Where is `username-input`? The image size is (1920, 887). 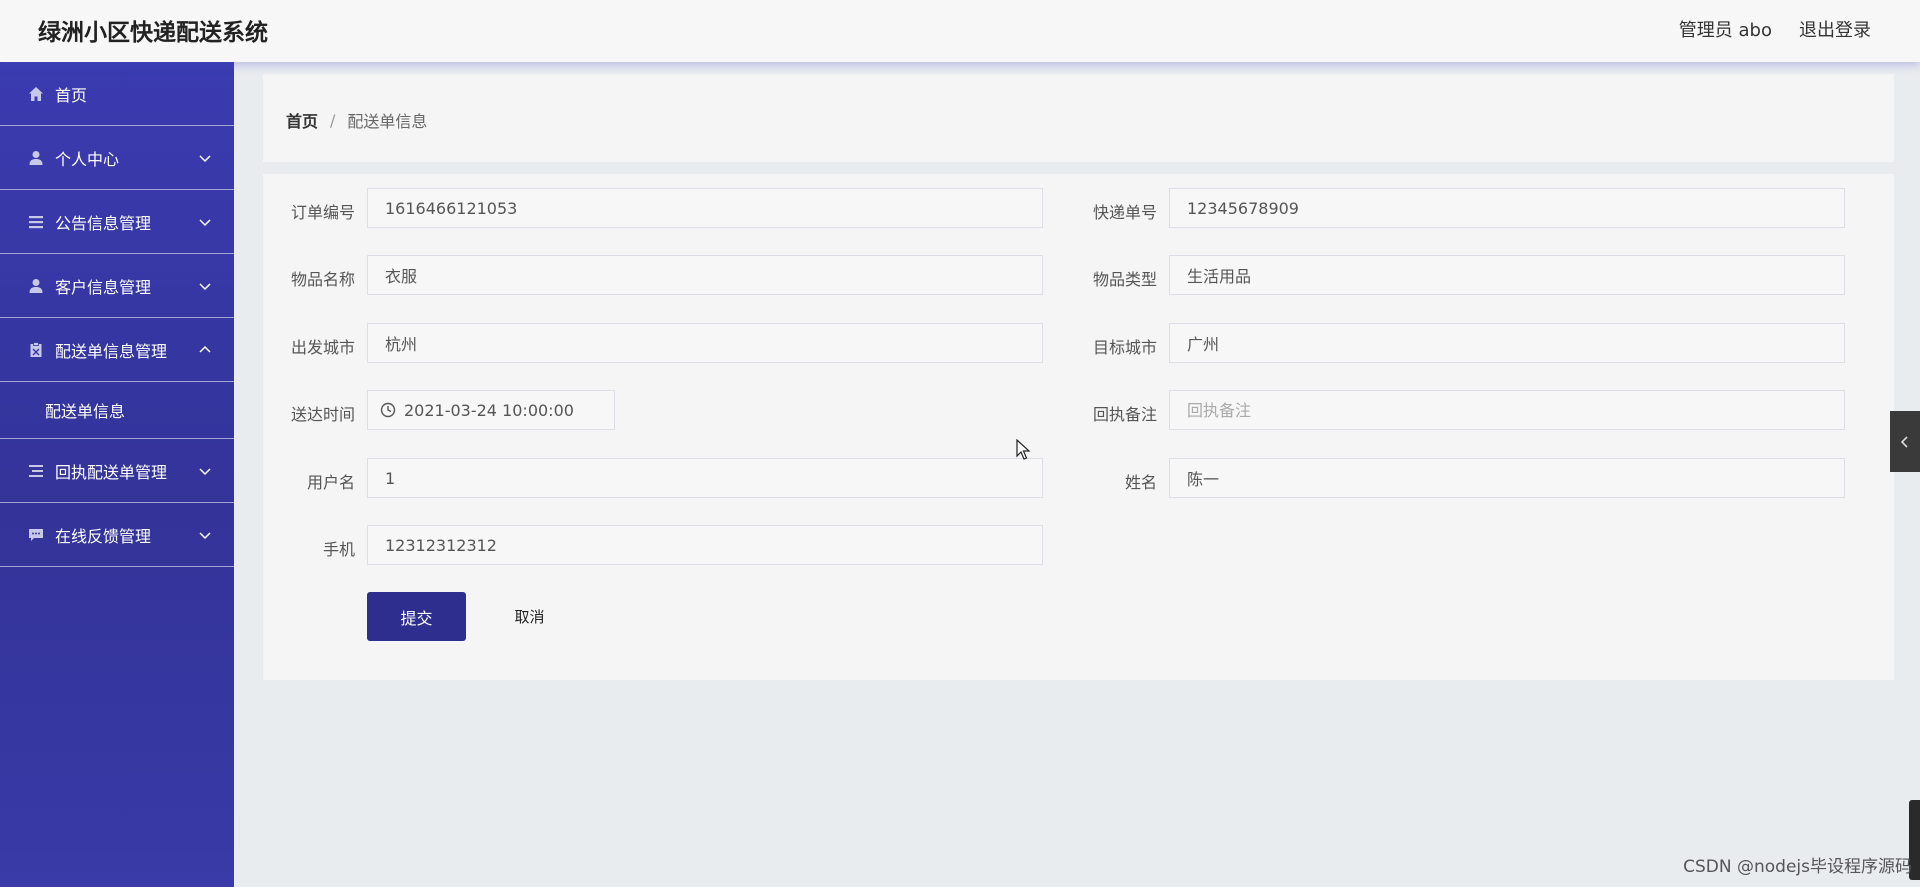
username-input is located at coordinates (705, 478).